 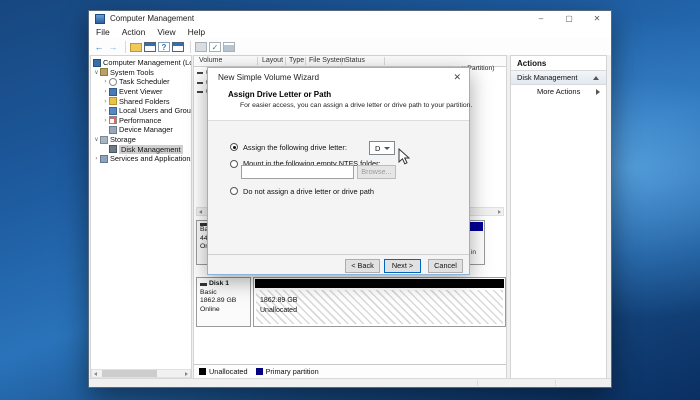 I want to click on console-window2-icon, so click(x=178, y=46).